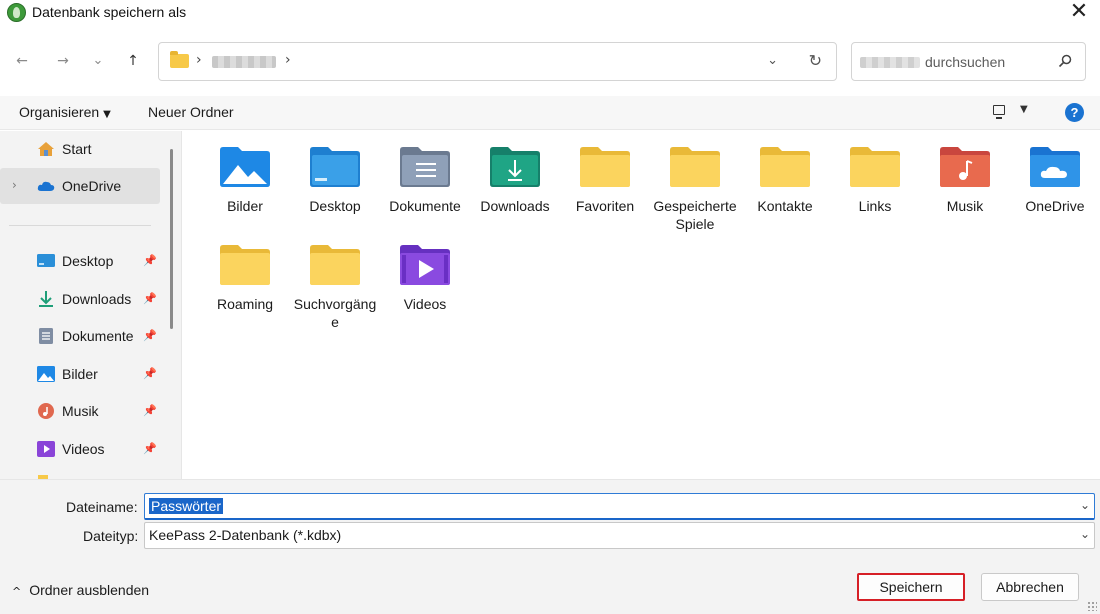  I want to click on organize-label: Organisieren, so click(59, 112).